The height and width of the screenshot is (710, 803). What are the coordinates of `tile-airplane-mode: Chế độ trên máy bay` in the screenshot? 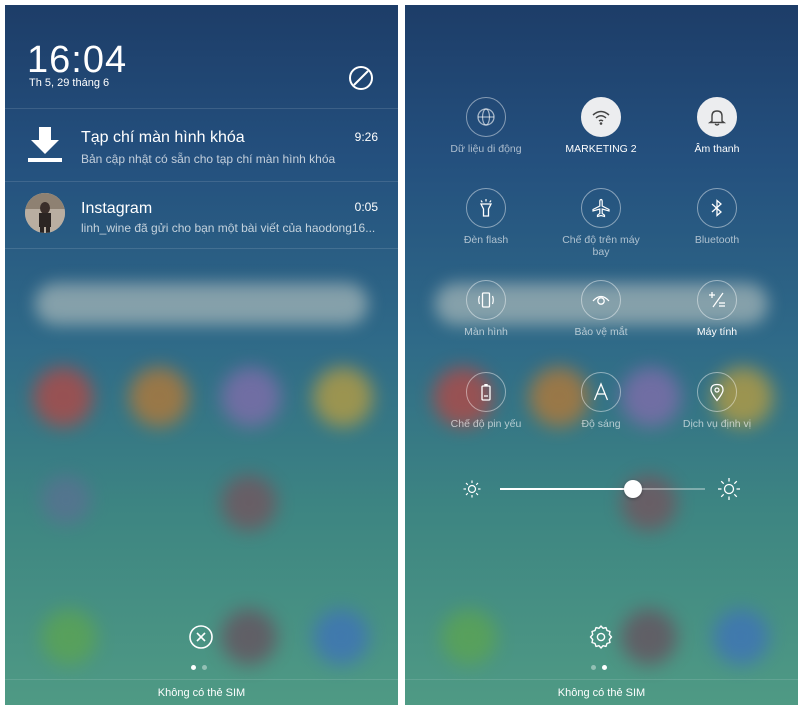 It's located at (601, 223).